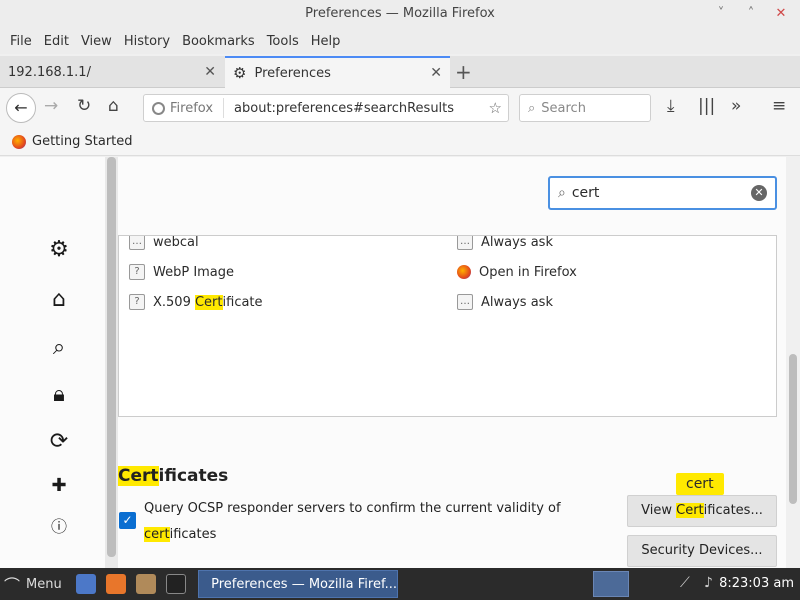 This screenshot has width=800, height=600. What do you see at coordinates (111, 362) in the screenshot?
I see `sidebar-scrollbar` at bounding box center [111, 362].